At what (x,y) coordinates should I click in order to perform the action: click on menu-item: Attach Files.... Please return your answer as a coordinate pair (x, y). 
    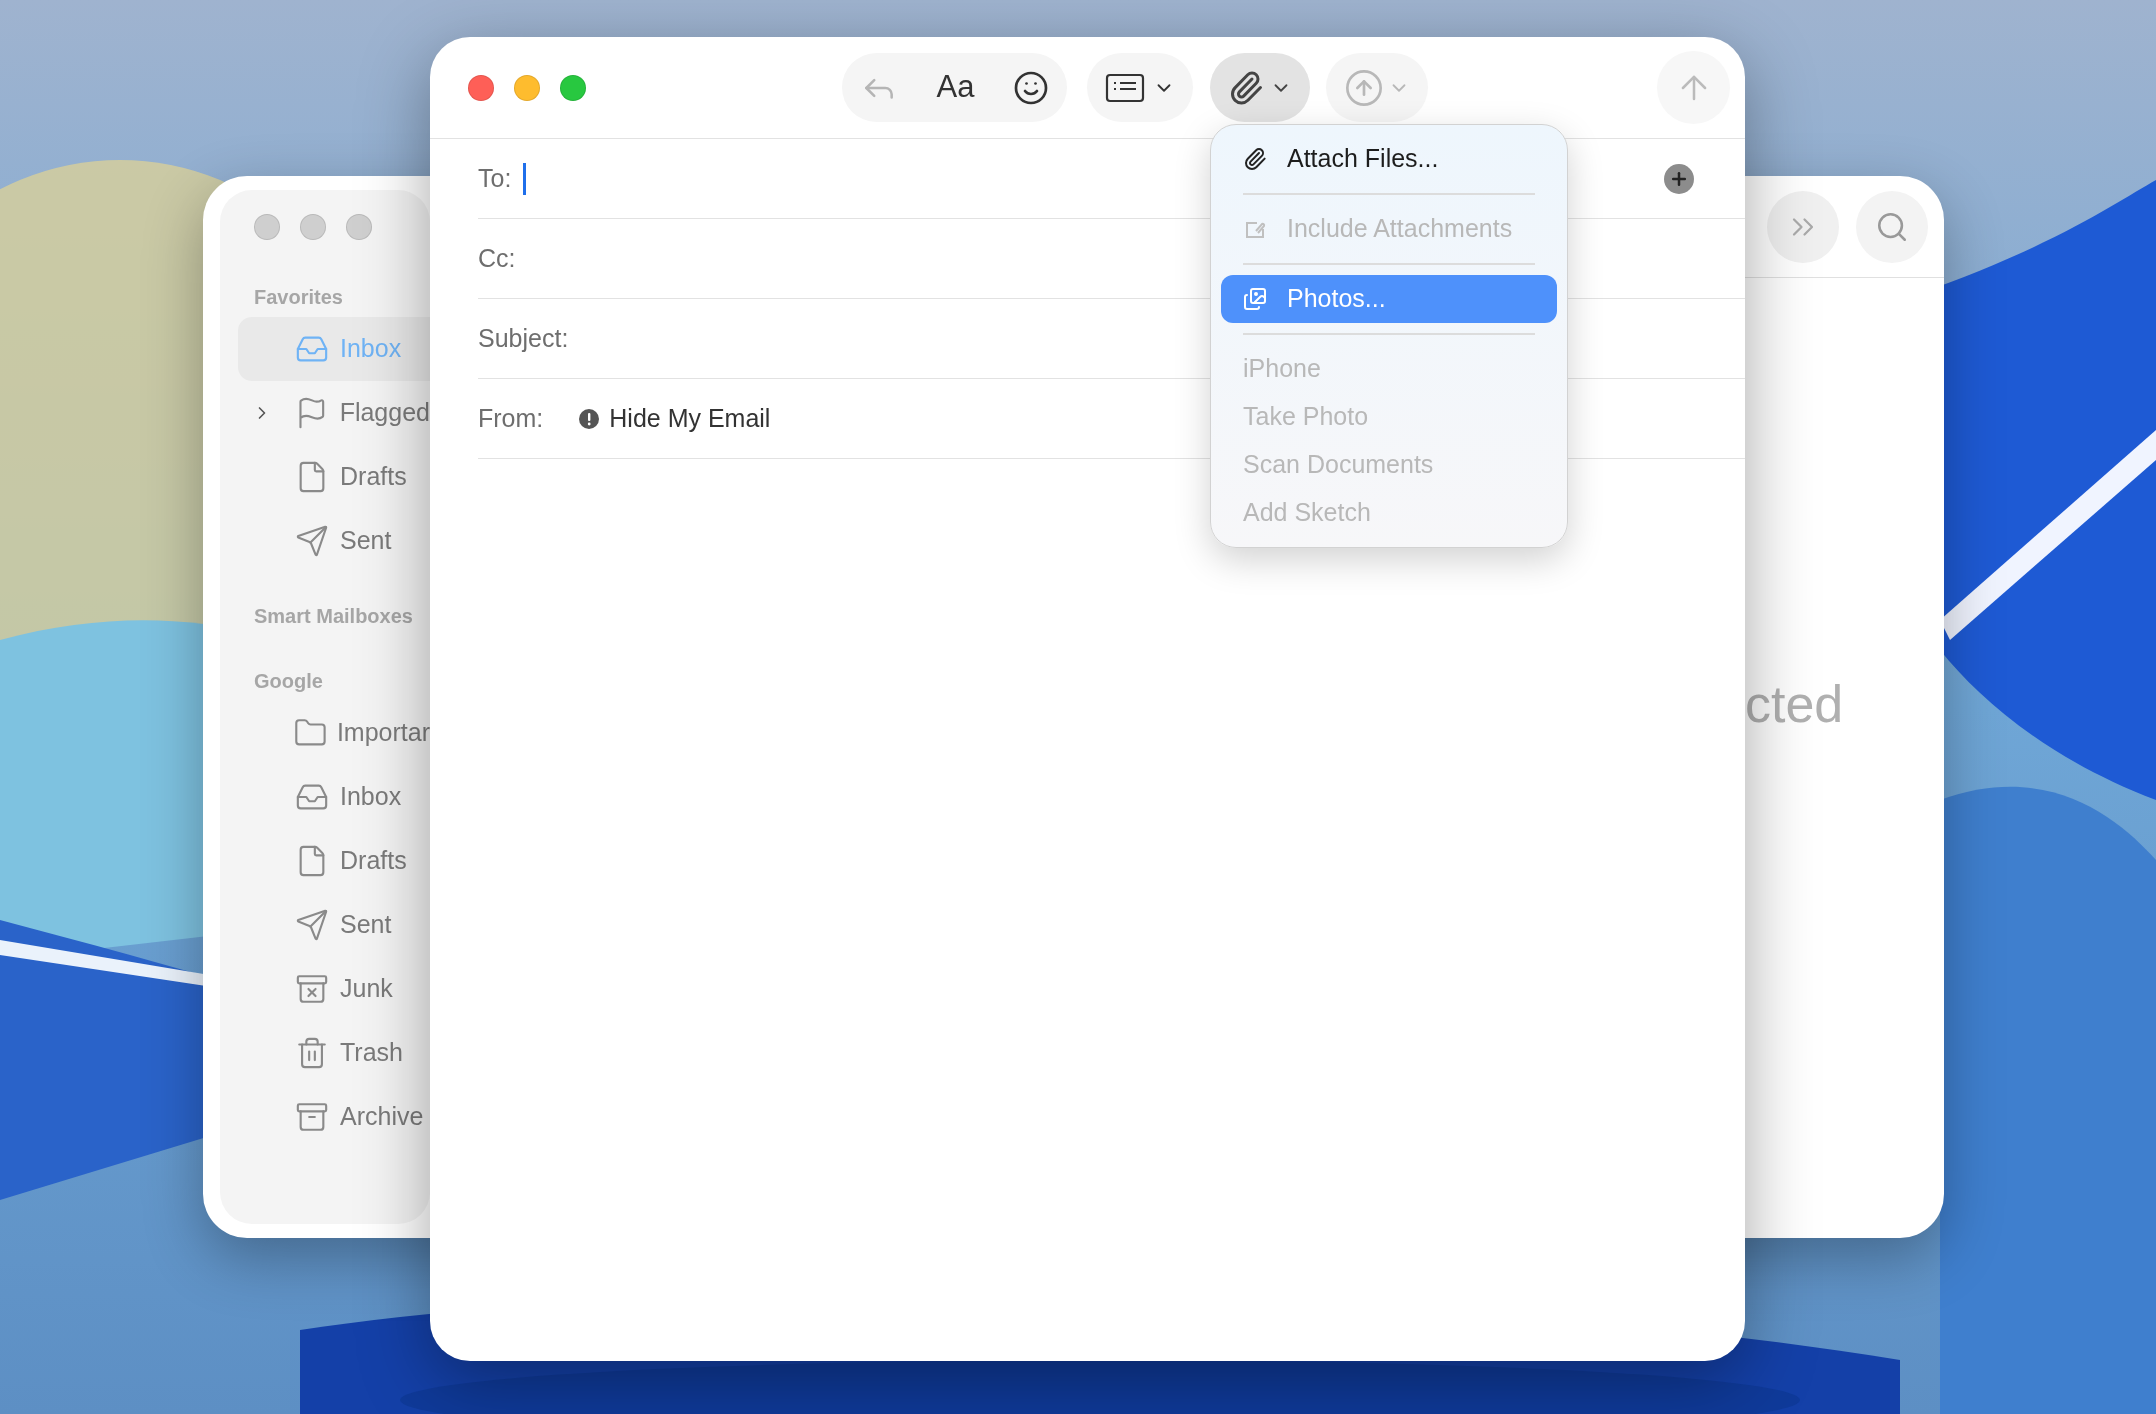
    Looking at the image, I should click on (1389, 159).